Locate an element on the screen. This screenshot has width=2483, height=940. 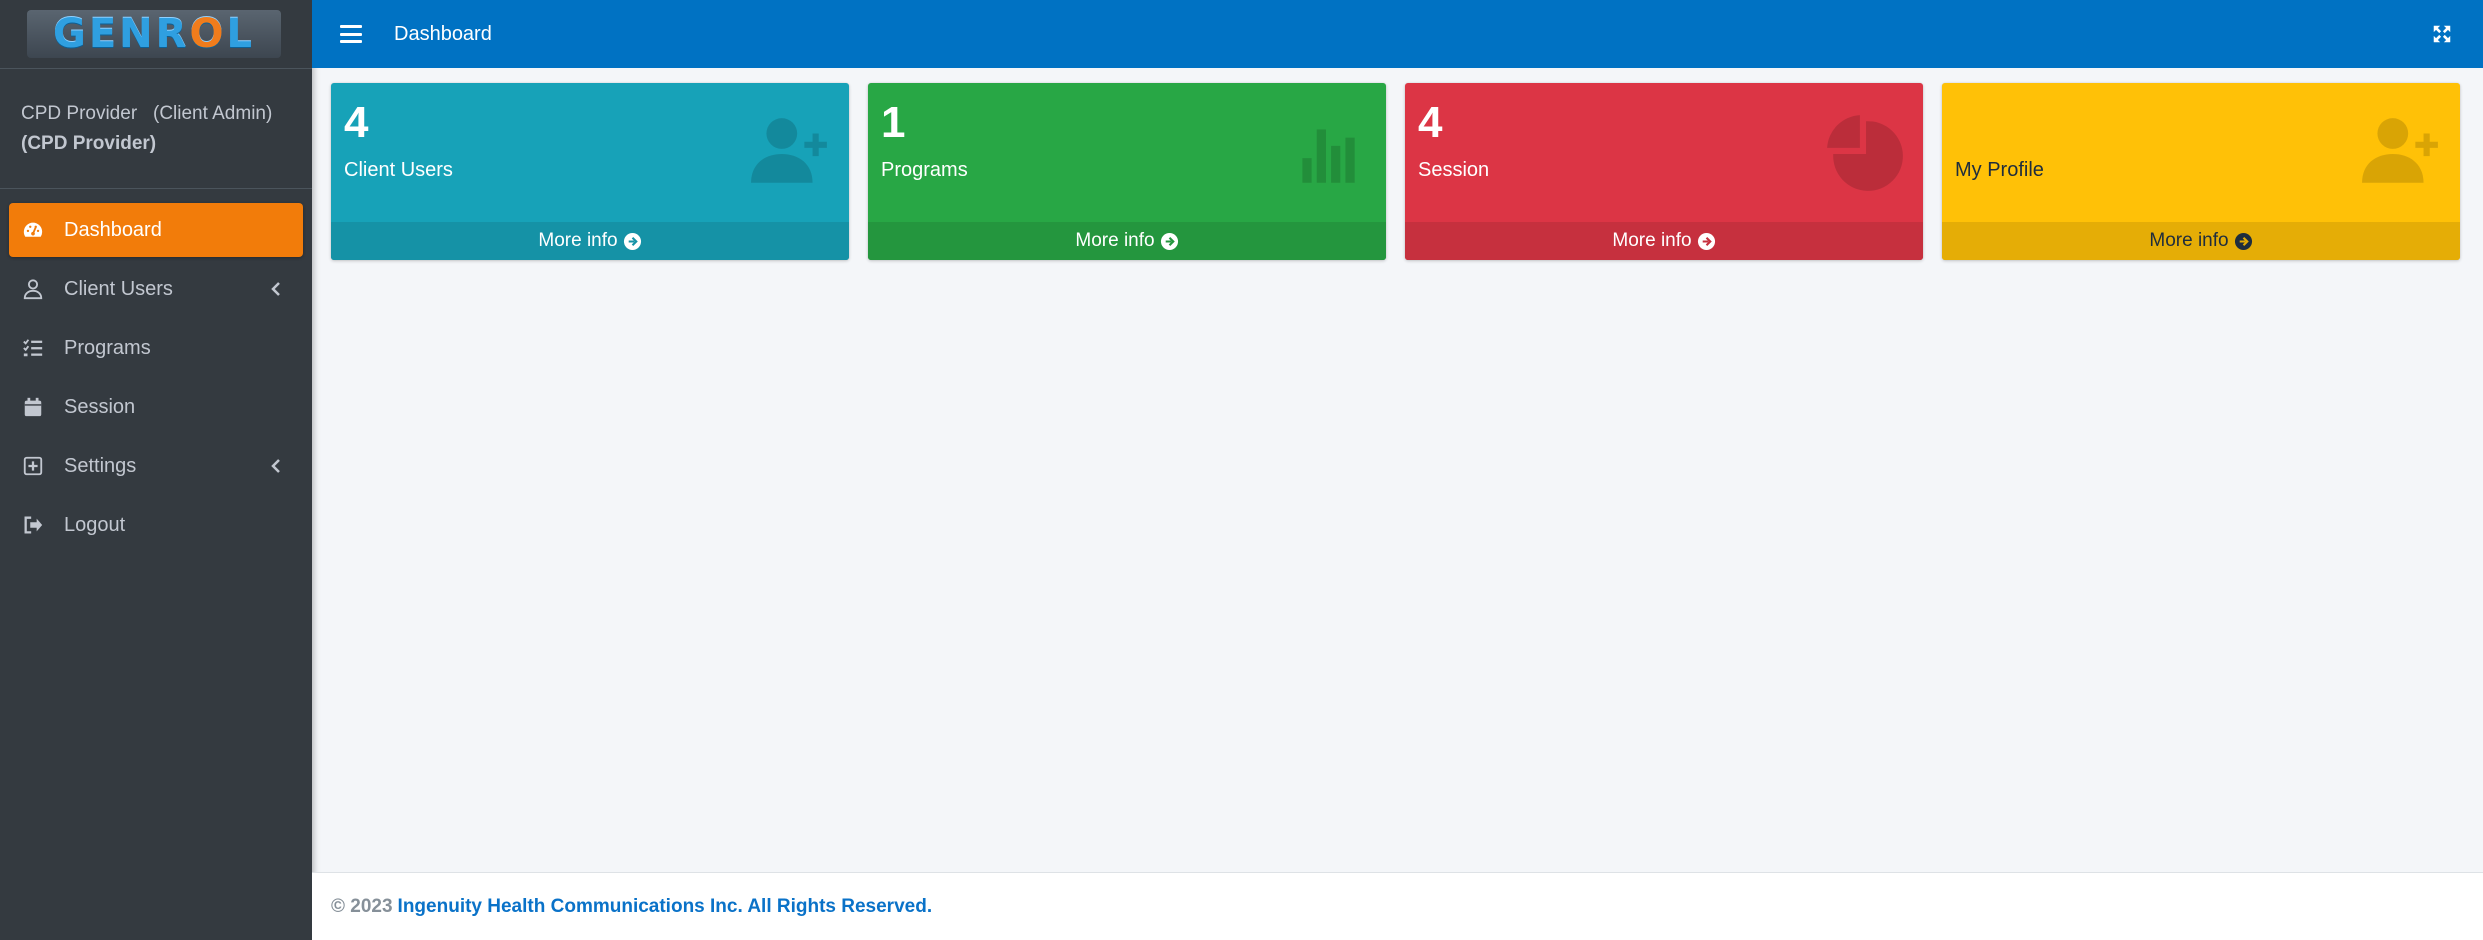
programs-box: 1 Programs More info is located at coordinates (1127, 171).